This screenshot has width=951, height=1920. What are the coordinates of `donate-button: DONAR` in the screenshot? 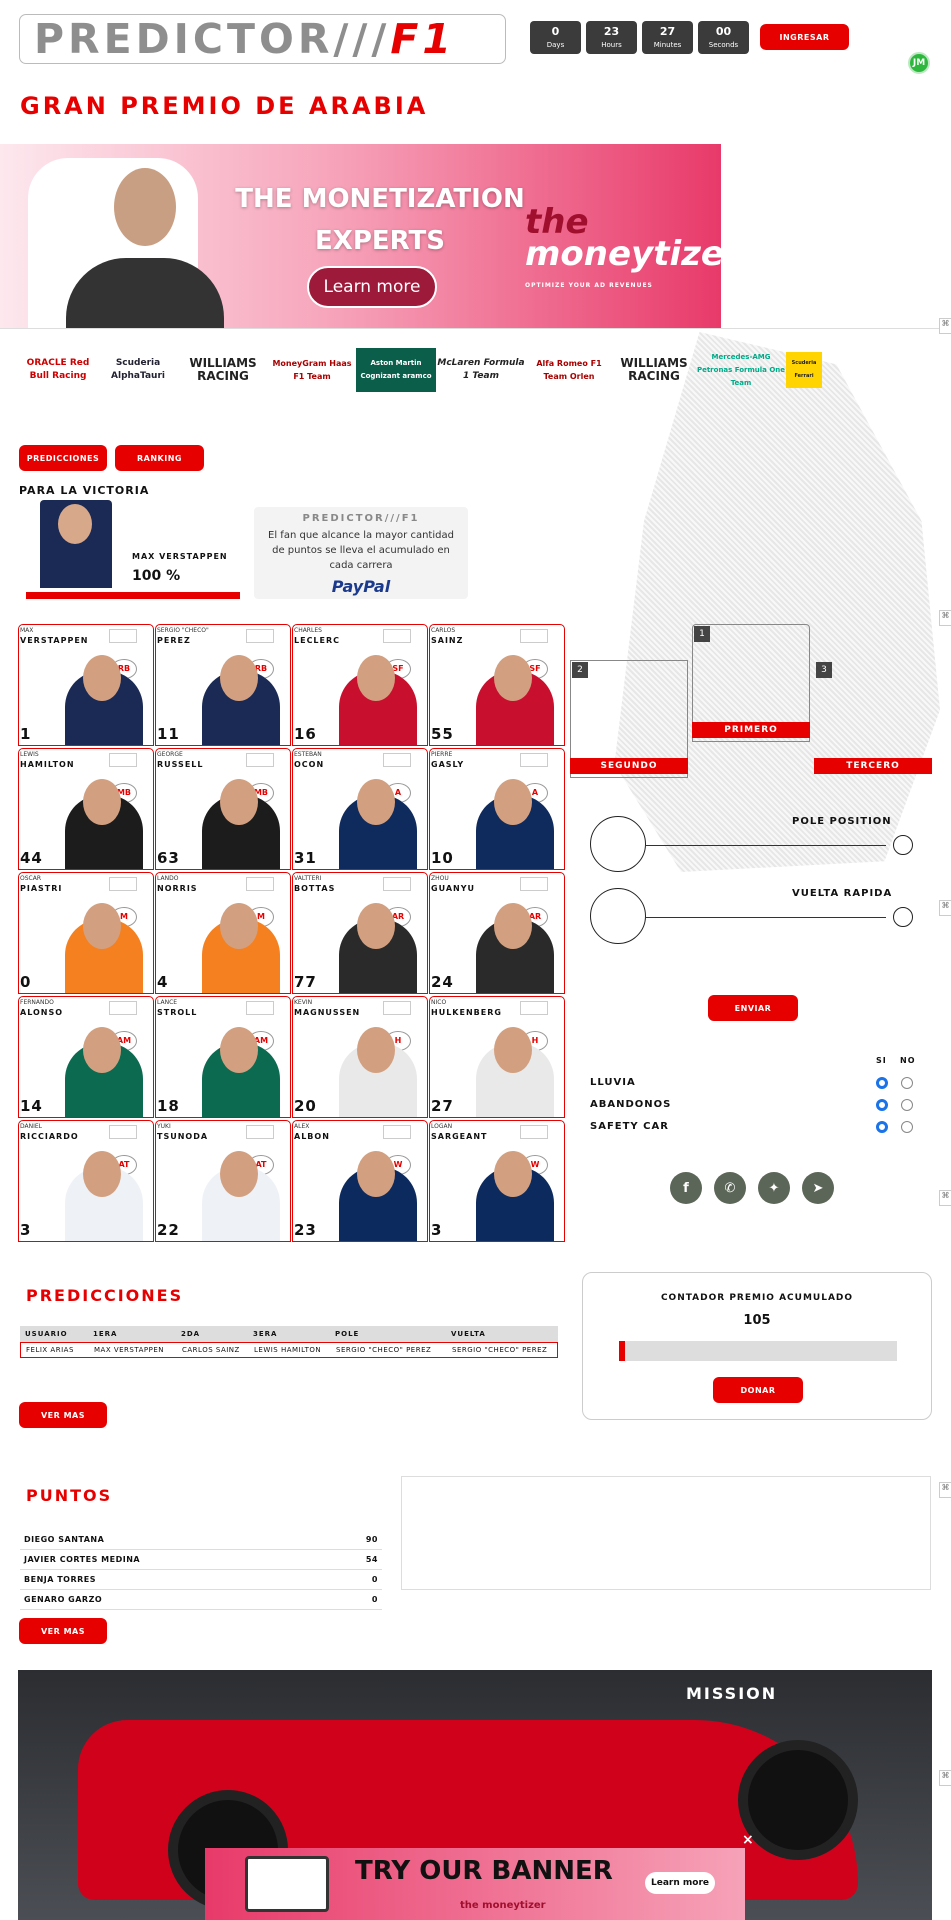 It's located at (758, 1390).